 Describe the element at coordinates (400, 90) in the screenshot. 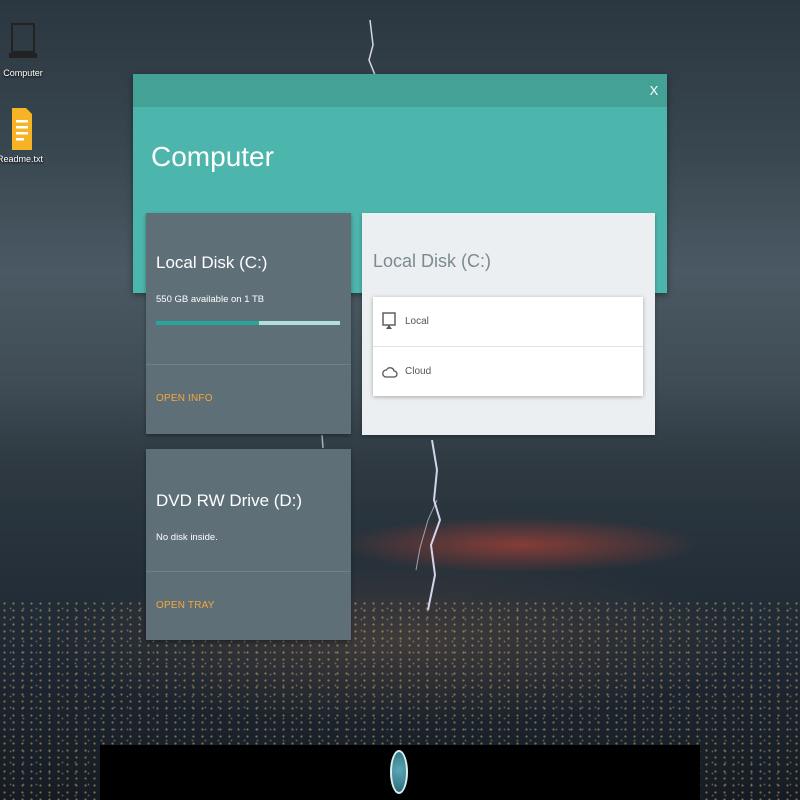

I see `window-titlebar: X` at that location.